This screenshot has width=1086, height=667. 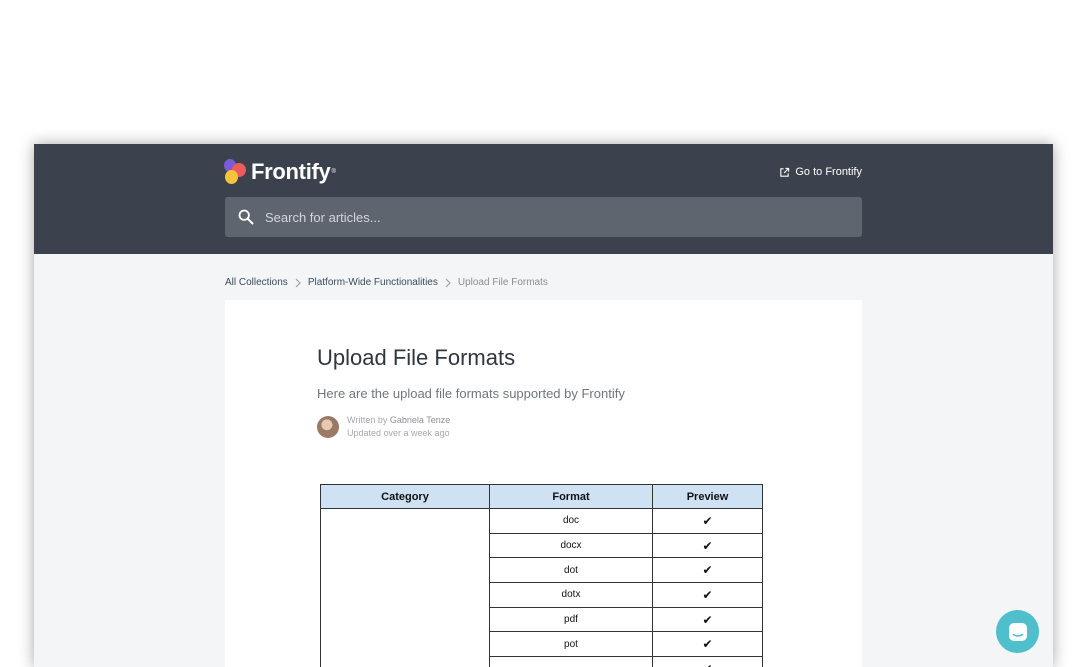 I want to click on header-category: Category, so click(x=405, y=496).